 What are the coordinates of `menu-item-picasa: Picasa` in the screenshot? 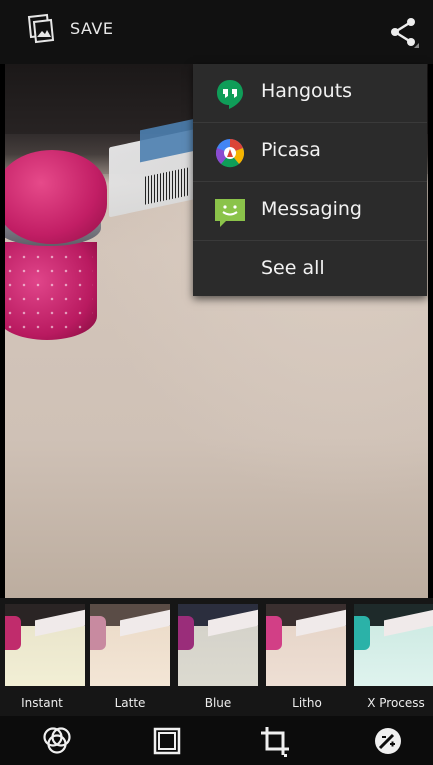 It's located at (310, 152).